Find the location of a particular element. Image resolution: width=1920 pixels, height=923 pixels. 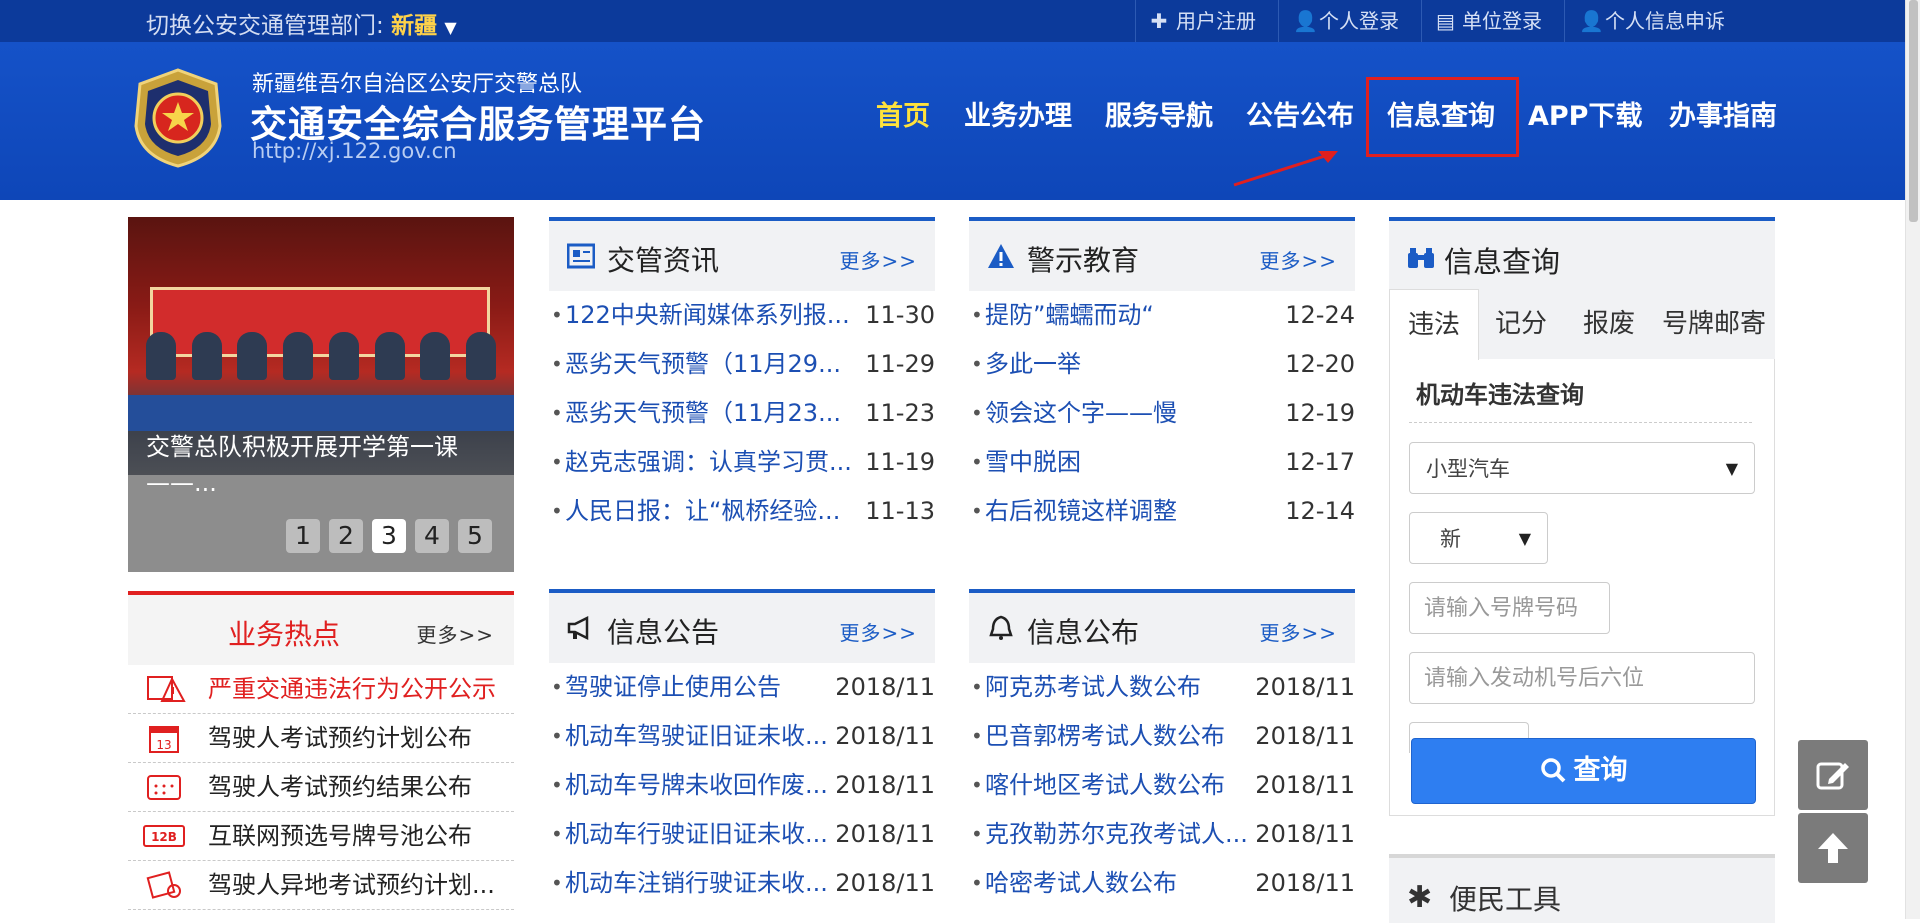

list-item: • 喀什地区考试人数公布 2018/11 is located at coordinates (1162, 785).